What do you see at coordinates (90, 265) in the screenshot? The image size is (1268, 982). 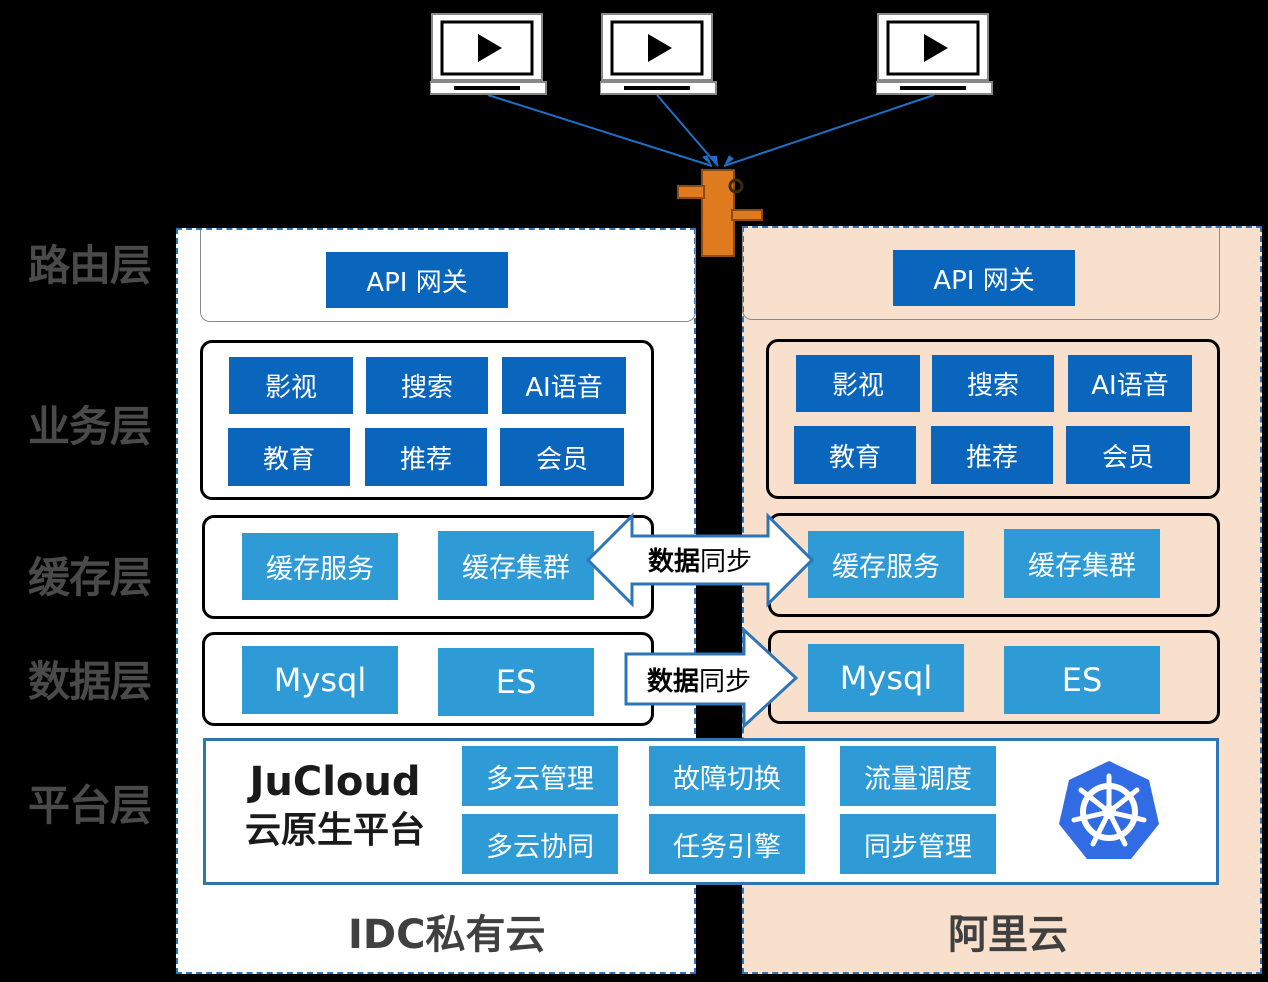 I see `layer-label-route: 路由层` at bounding box center [90, 265].